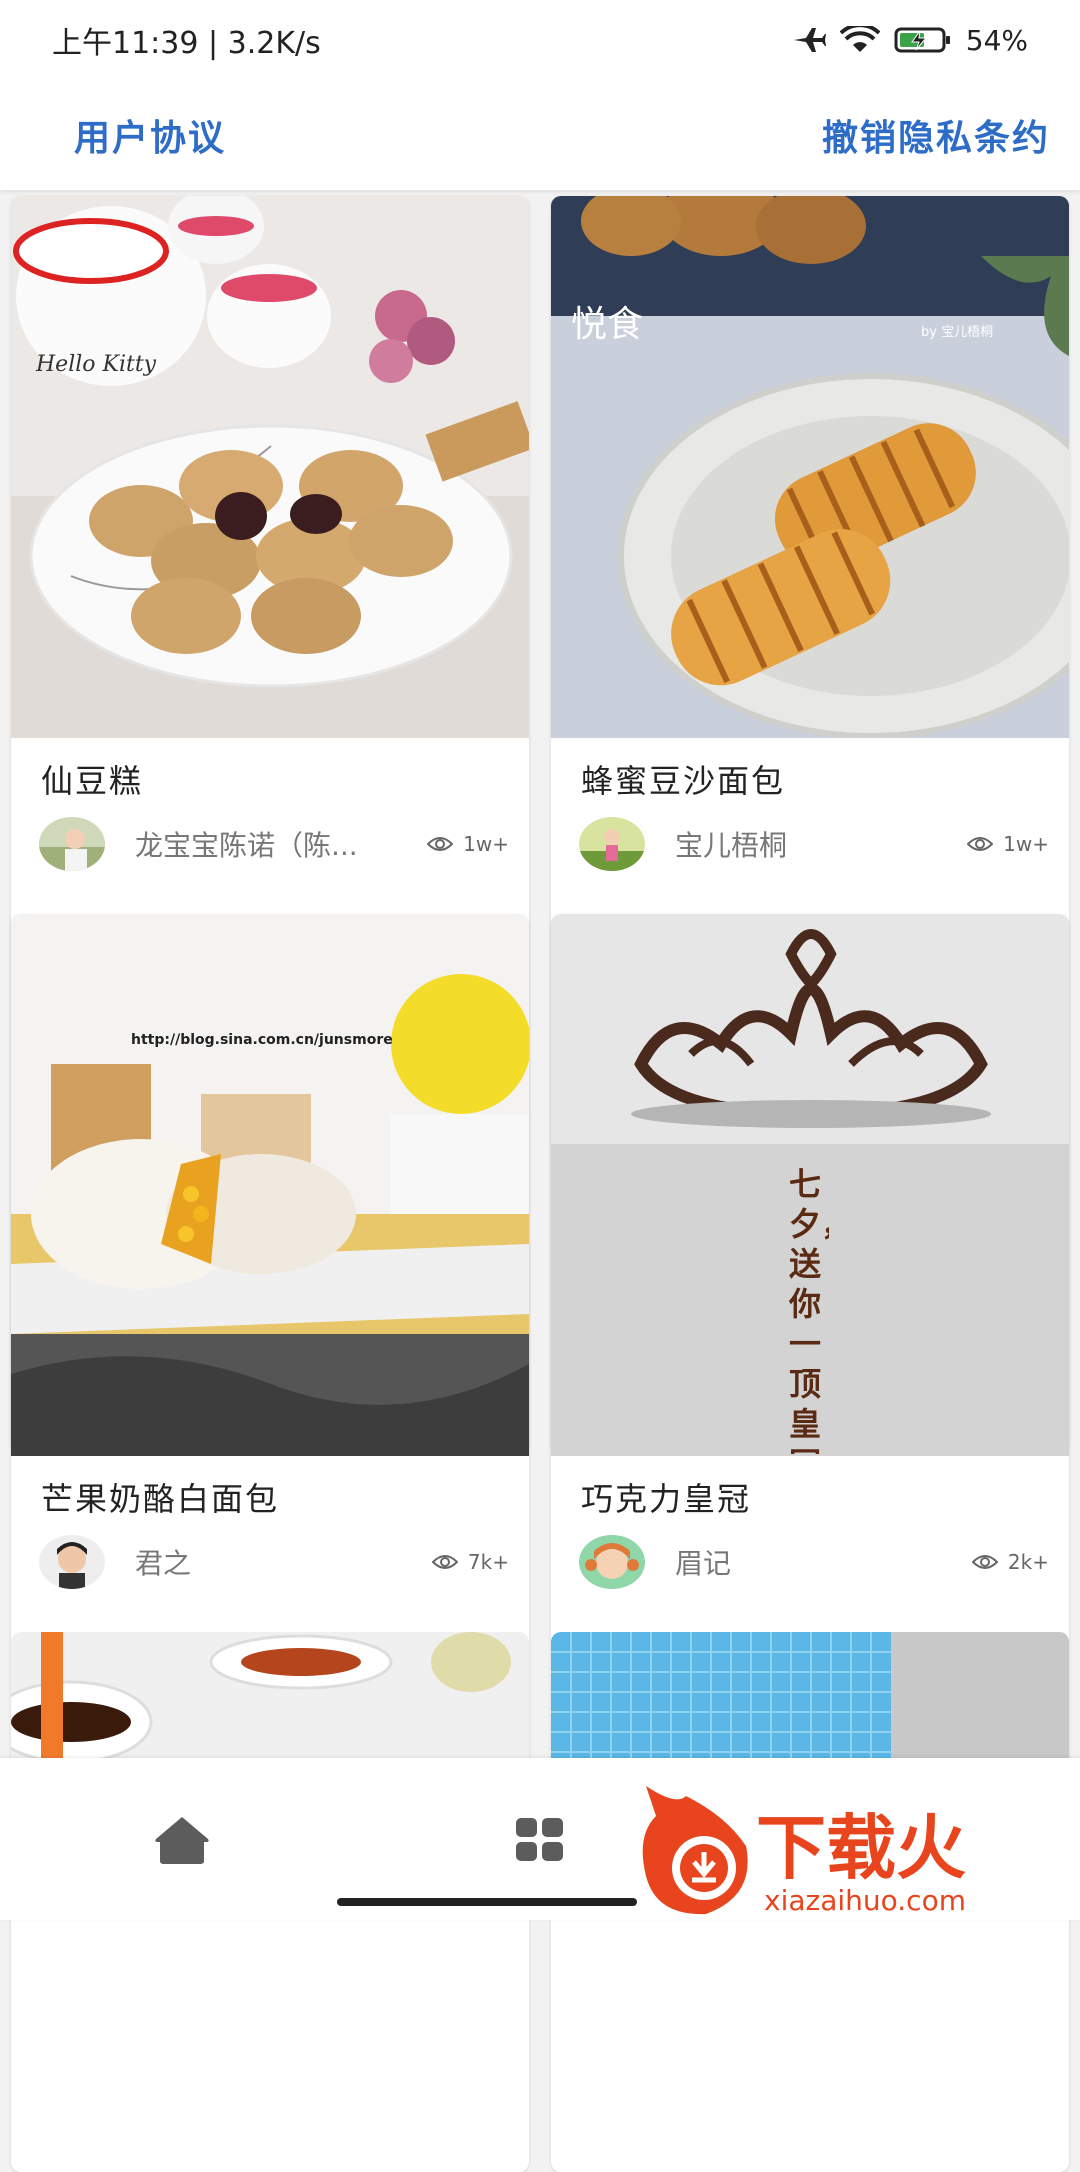 The image size is (1080, 2172). I want to click on wifi-icon, so click(859, 39).